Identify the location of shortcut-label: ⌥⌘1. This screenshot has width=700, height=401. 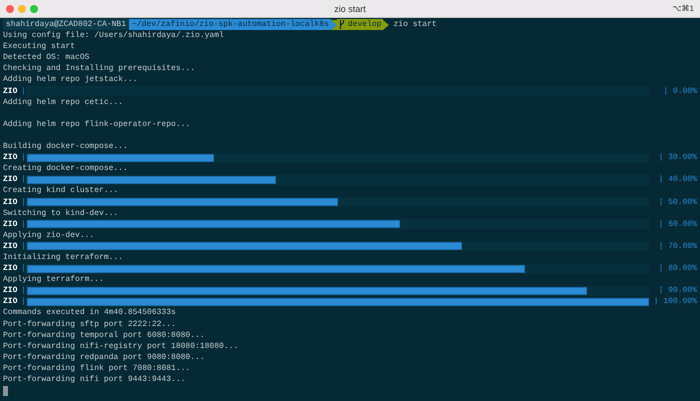
(683, 8).